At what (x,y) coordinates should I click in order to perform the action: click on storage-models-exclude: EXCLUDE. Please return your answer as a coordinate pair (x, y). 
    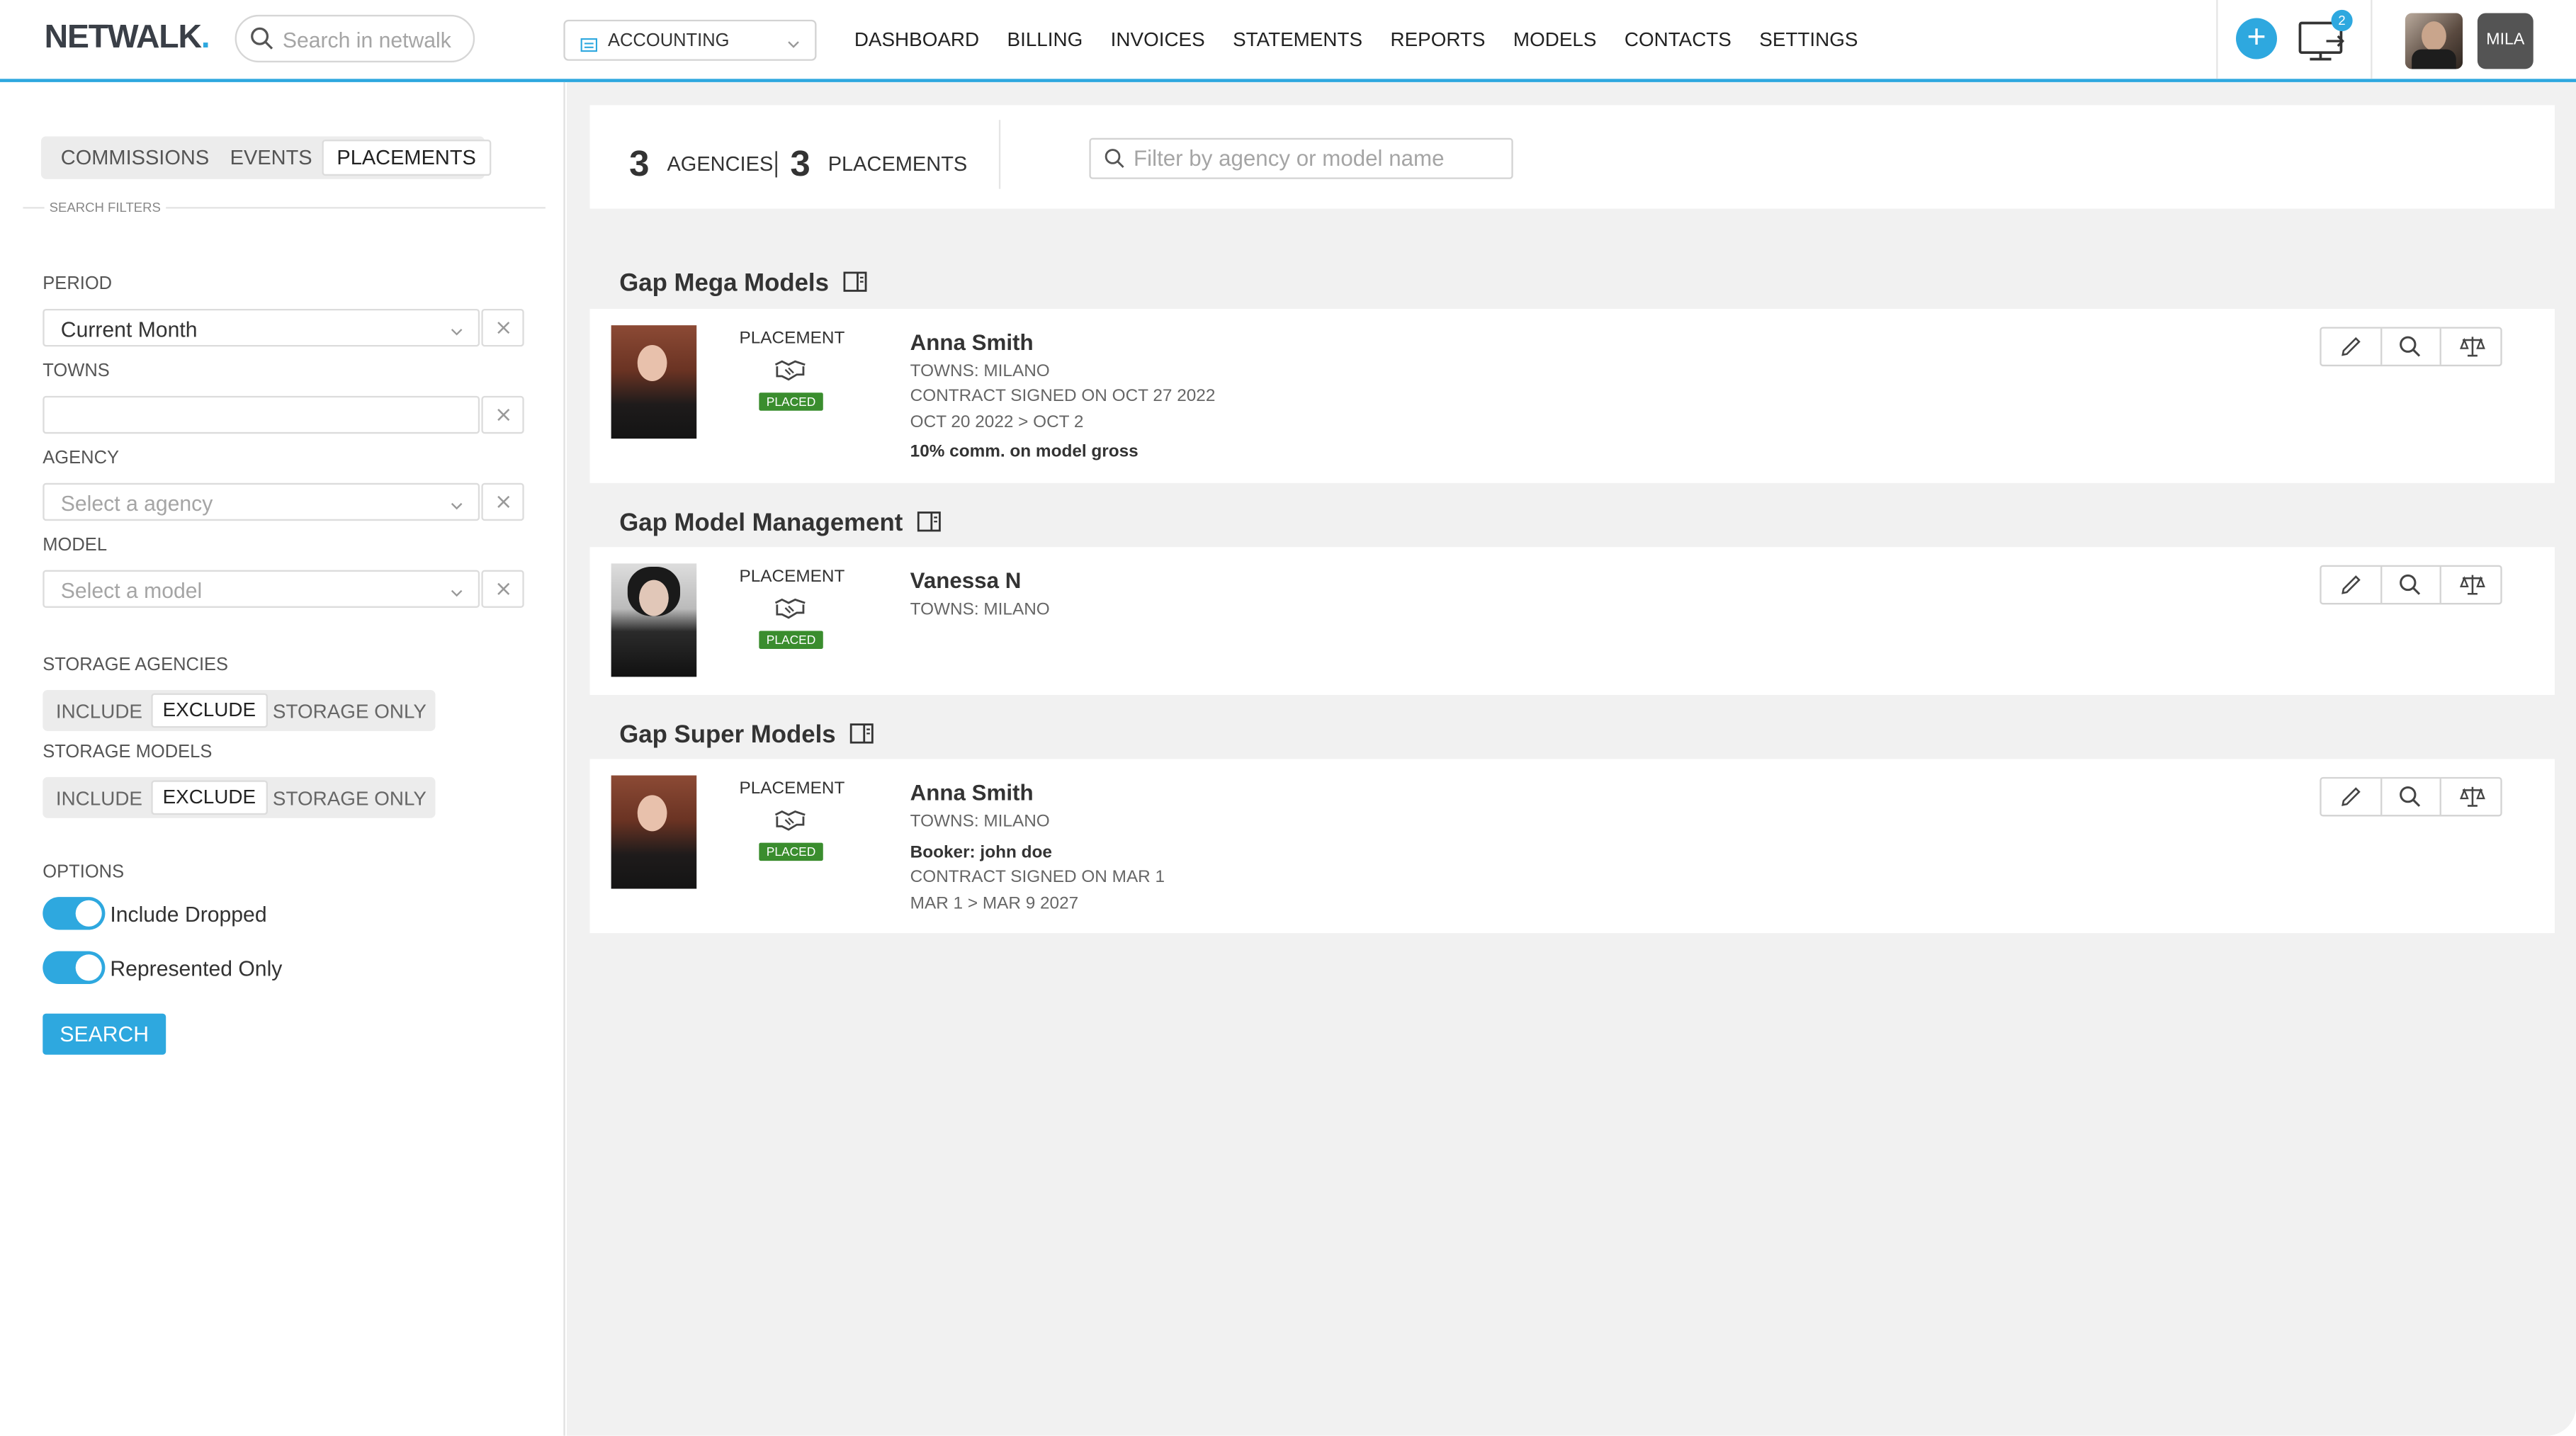
    Looking at the image, I should click on (209, 798).